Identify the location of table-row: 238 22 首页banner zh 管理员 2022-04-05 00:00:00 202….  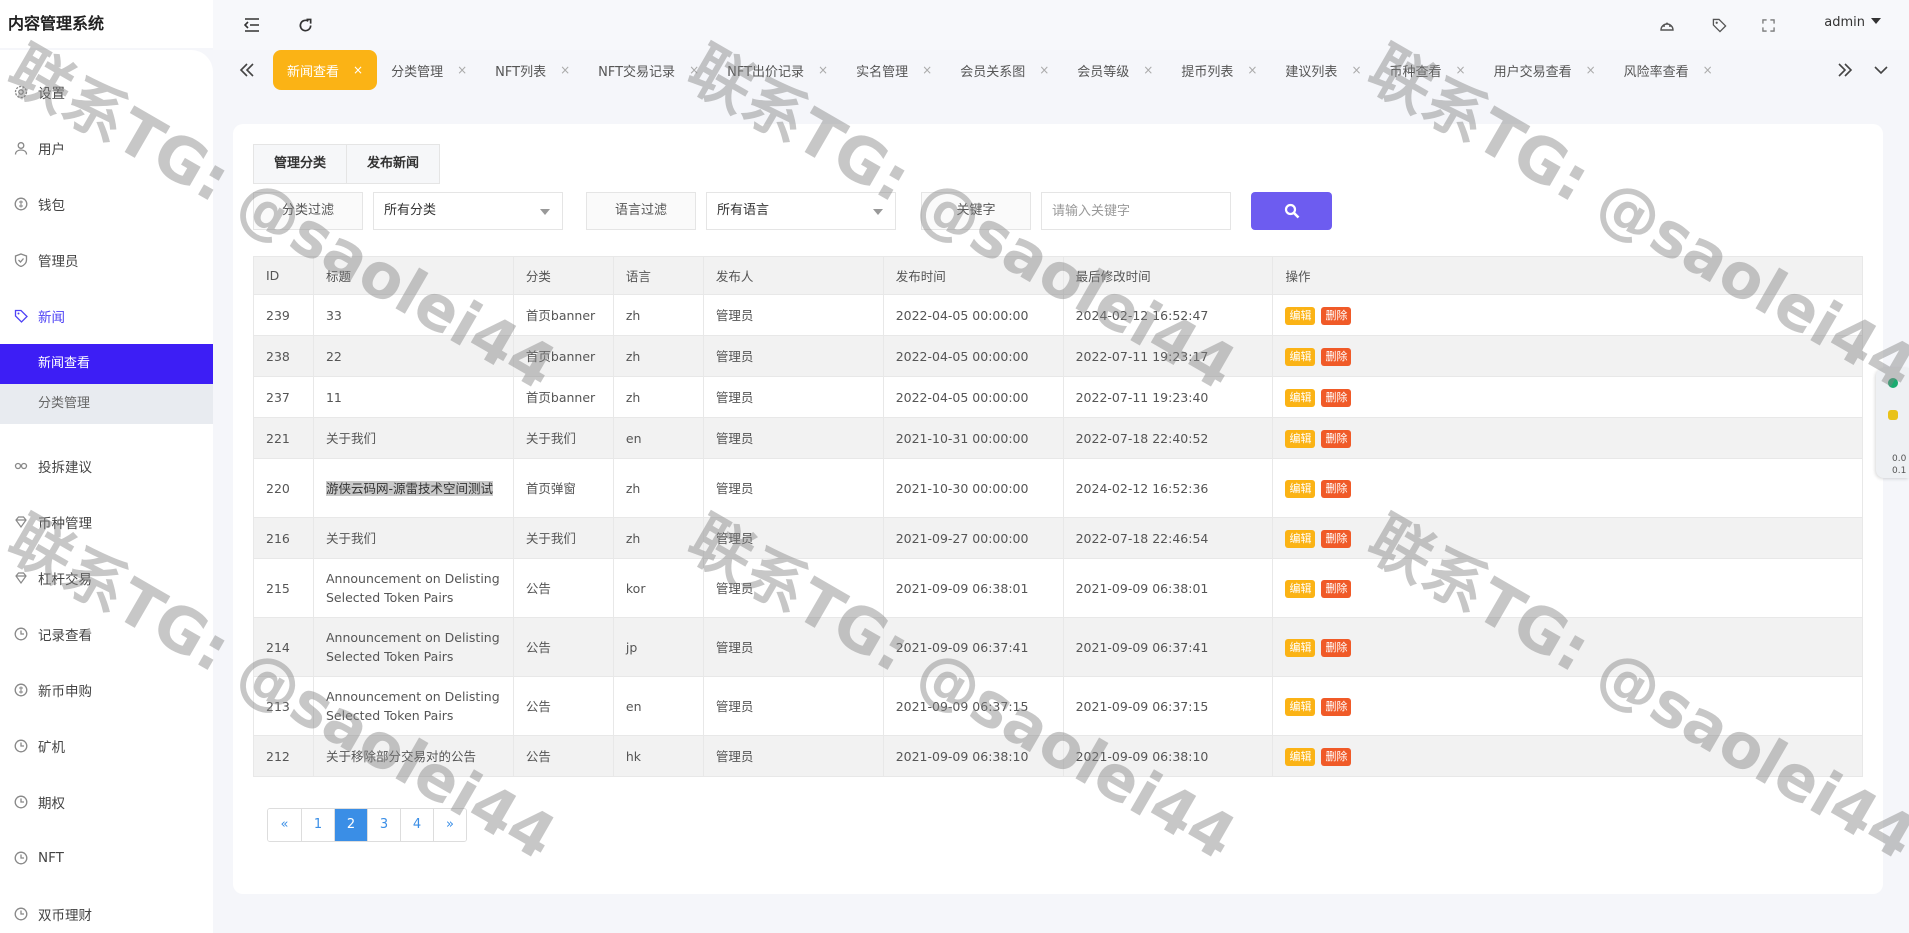
(1058, 356).